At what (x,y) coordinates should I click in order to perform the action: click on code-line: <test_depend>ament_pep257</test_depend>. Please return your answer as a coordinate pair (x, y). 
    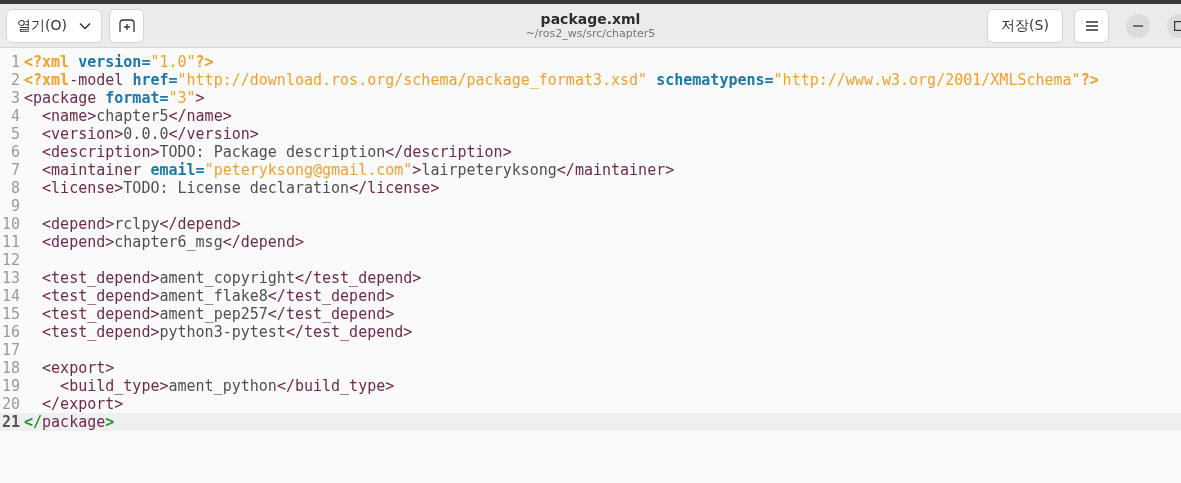
    Looking at the image, I should click on (218, 314).